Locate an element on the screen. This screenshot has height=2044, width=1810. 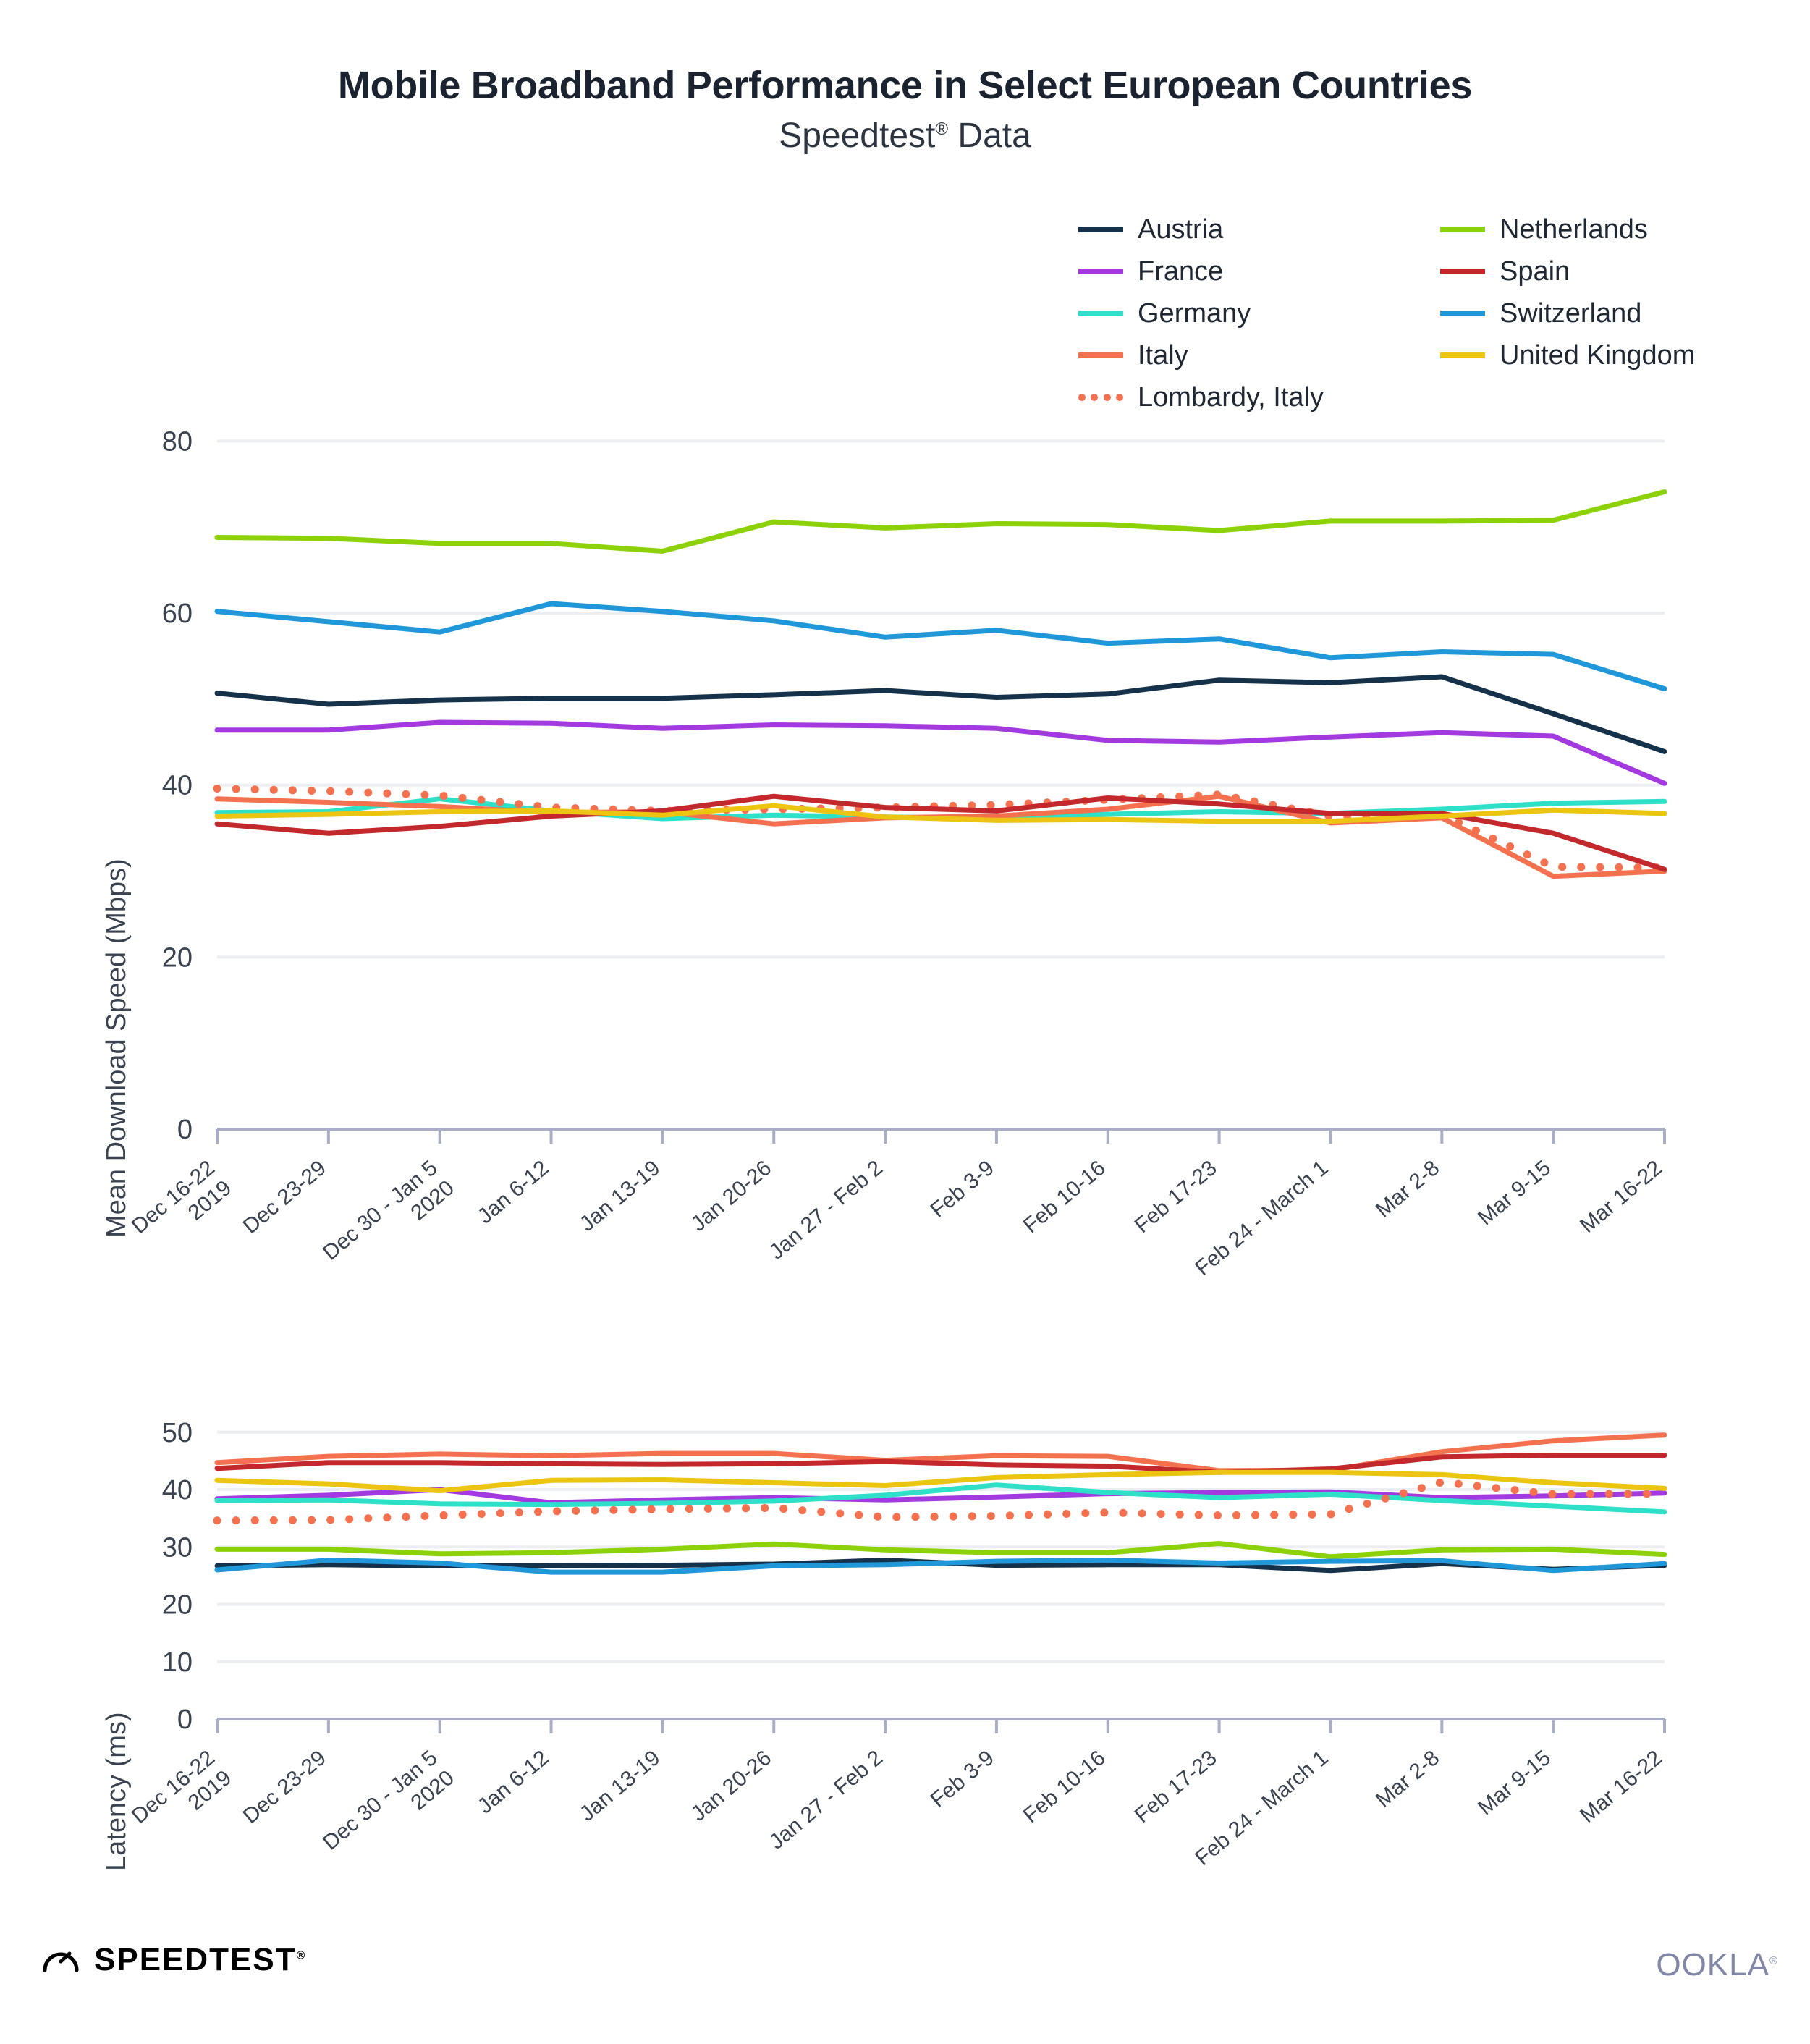
legend-item-switzerland: Switzerland is located at coordinates (1585, 313).